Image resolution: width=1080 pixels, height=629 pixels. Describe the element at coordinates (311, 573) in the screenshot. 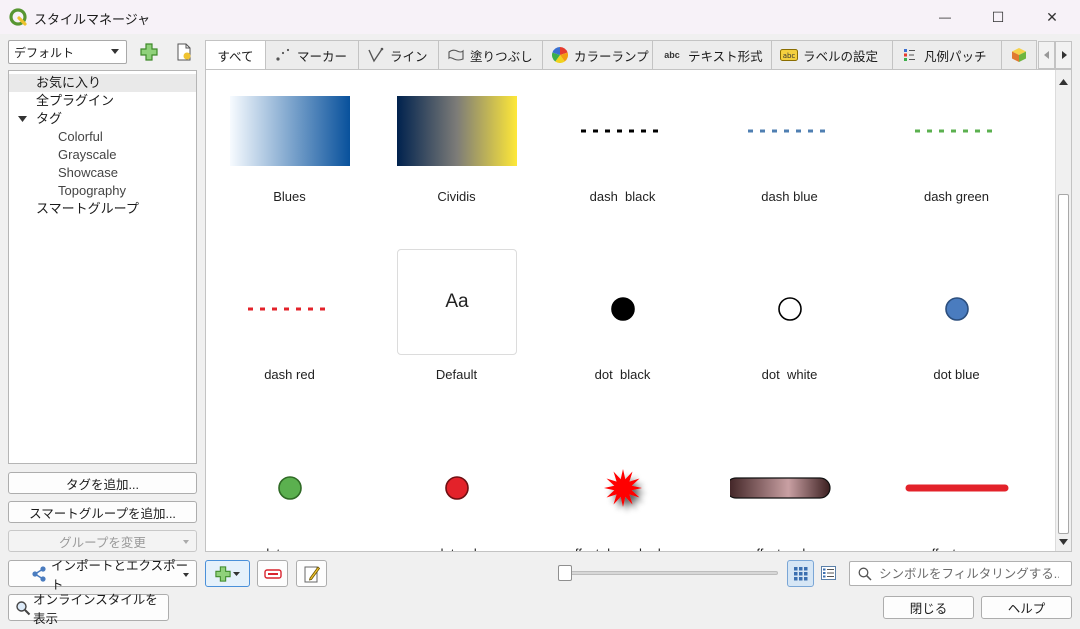

I see `edit-item-button` at that location.